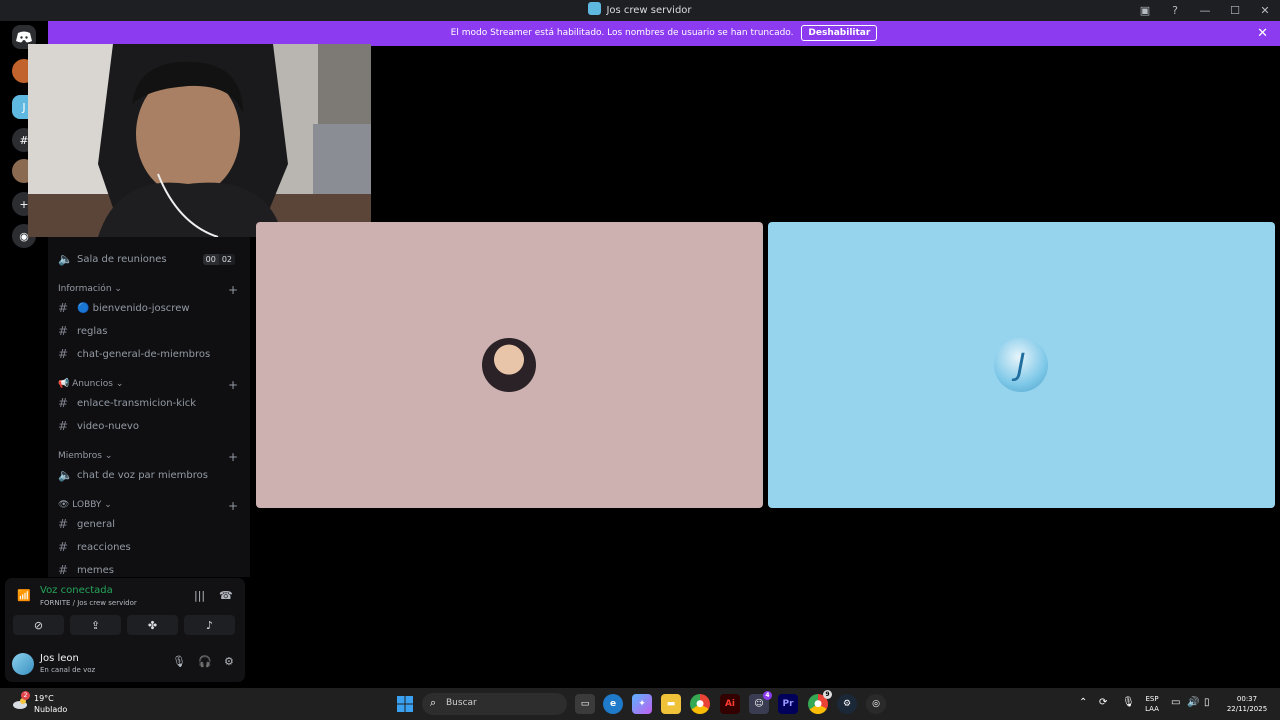 Image resolution: width=1280 pixels, height=720 pixels. Describe the element at coordinates (226, 595) in the screenshot. I see `disconnect-icon: ☎` at that location.